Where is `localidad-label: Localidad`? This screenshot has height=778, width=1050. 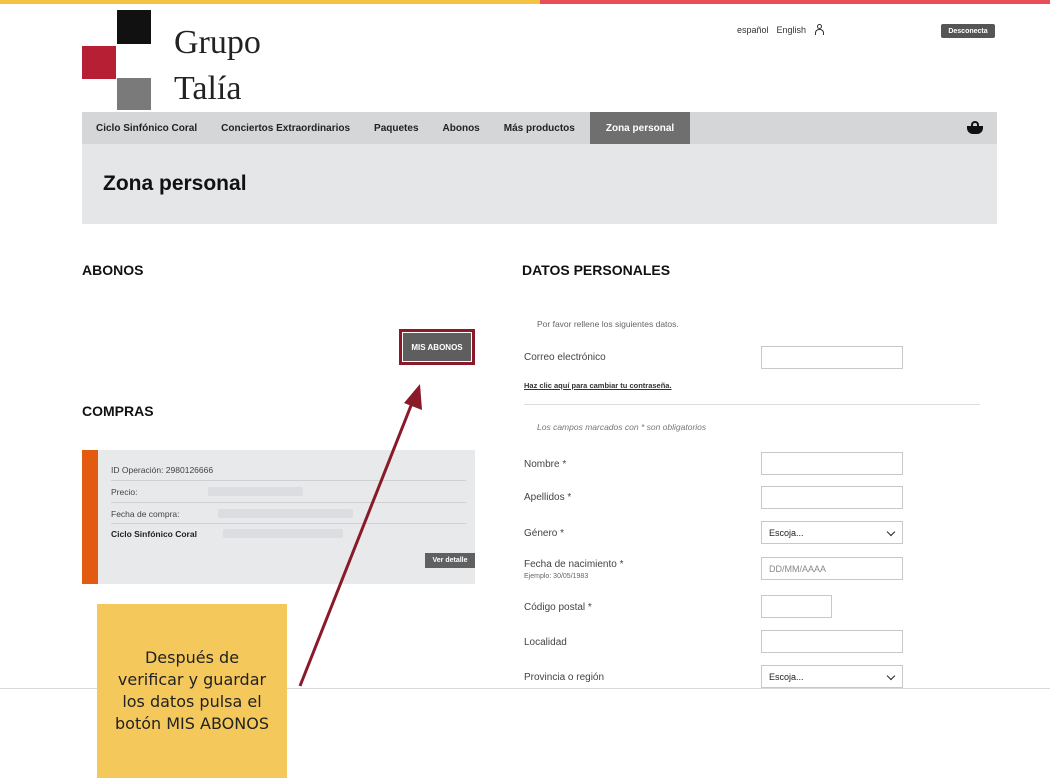
localidad-label: Localidad is located at coordinates (545, 642).